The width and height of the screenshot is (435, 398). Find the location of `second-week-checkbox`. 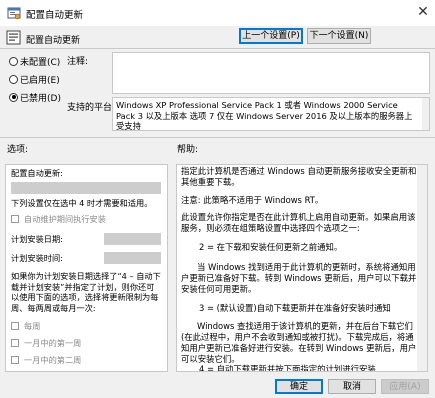

second-week-checkbox is located at coordinates (15, 360).